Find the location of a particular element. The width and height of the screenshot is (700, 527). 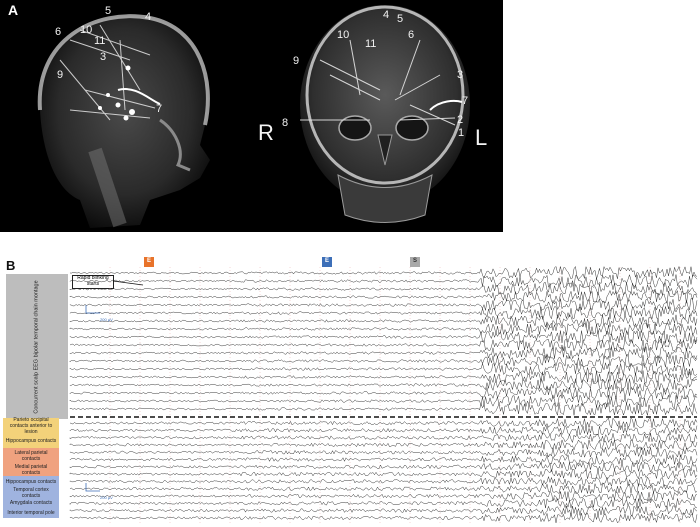

frontal-label-4: 4 is located at coordinates (386, 15).